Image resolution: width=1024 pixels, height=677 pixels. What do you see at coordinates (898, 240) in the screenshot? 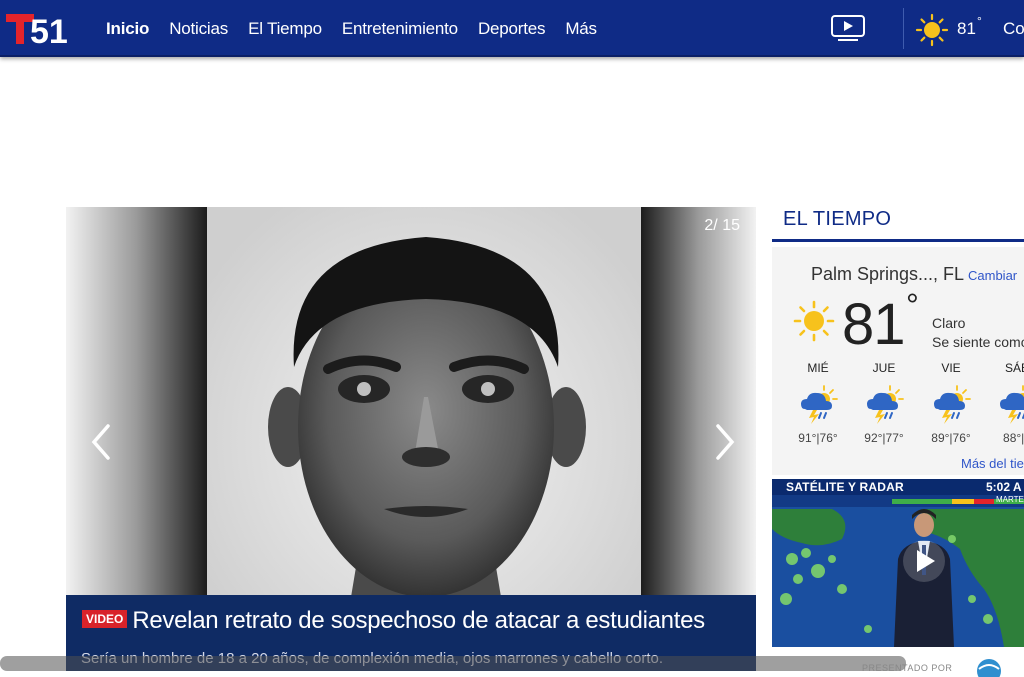
I see `weather-title-rule` at bounding box center [898, 240].